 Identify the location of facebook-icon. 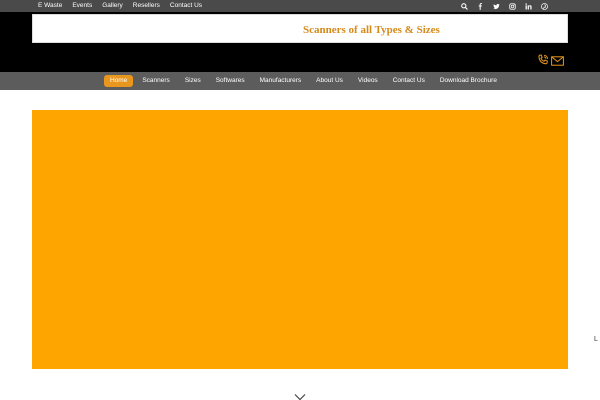
(480, 6).